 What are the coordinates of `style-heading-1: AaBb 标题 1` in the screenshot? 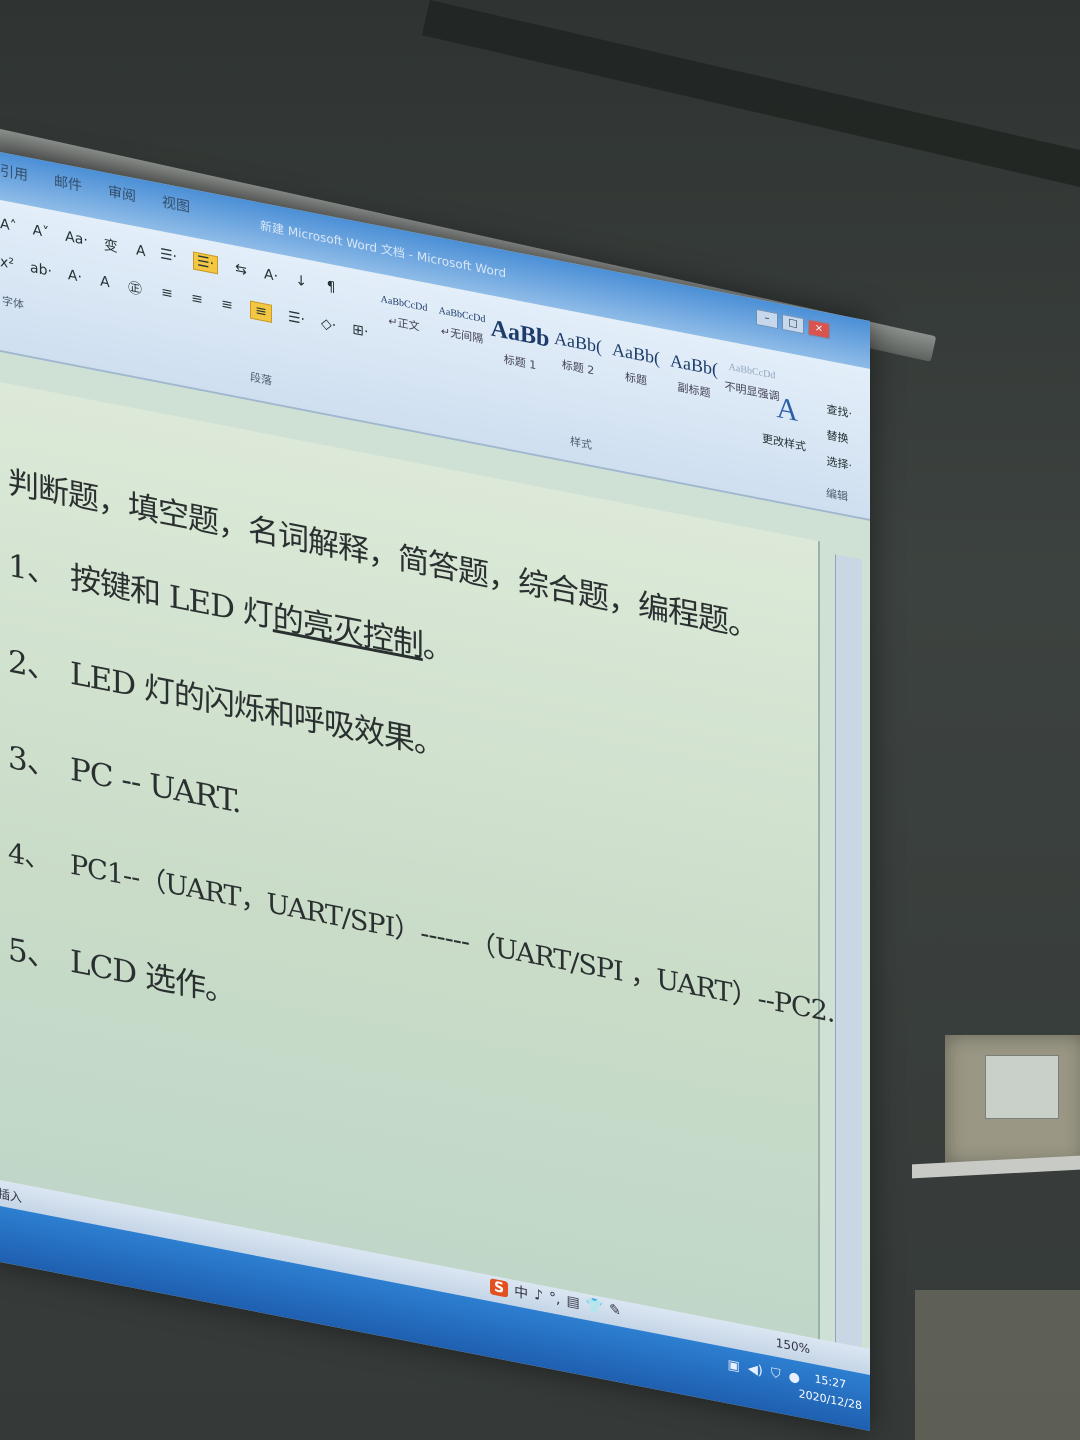 It's located at (520, 344).